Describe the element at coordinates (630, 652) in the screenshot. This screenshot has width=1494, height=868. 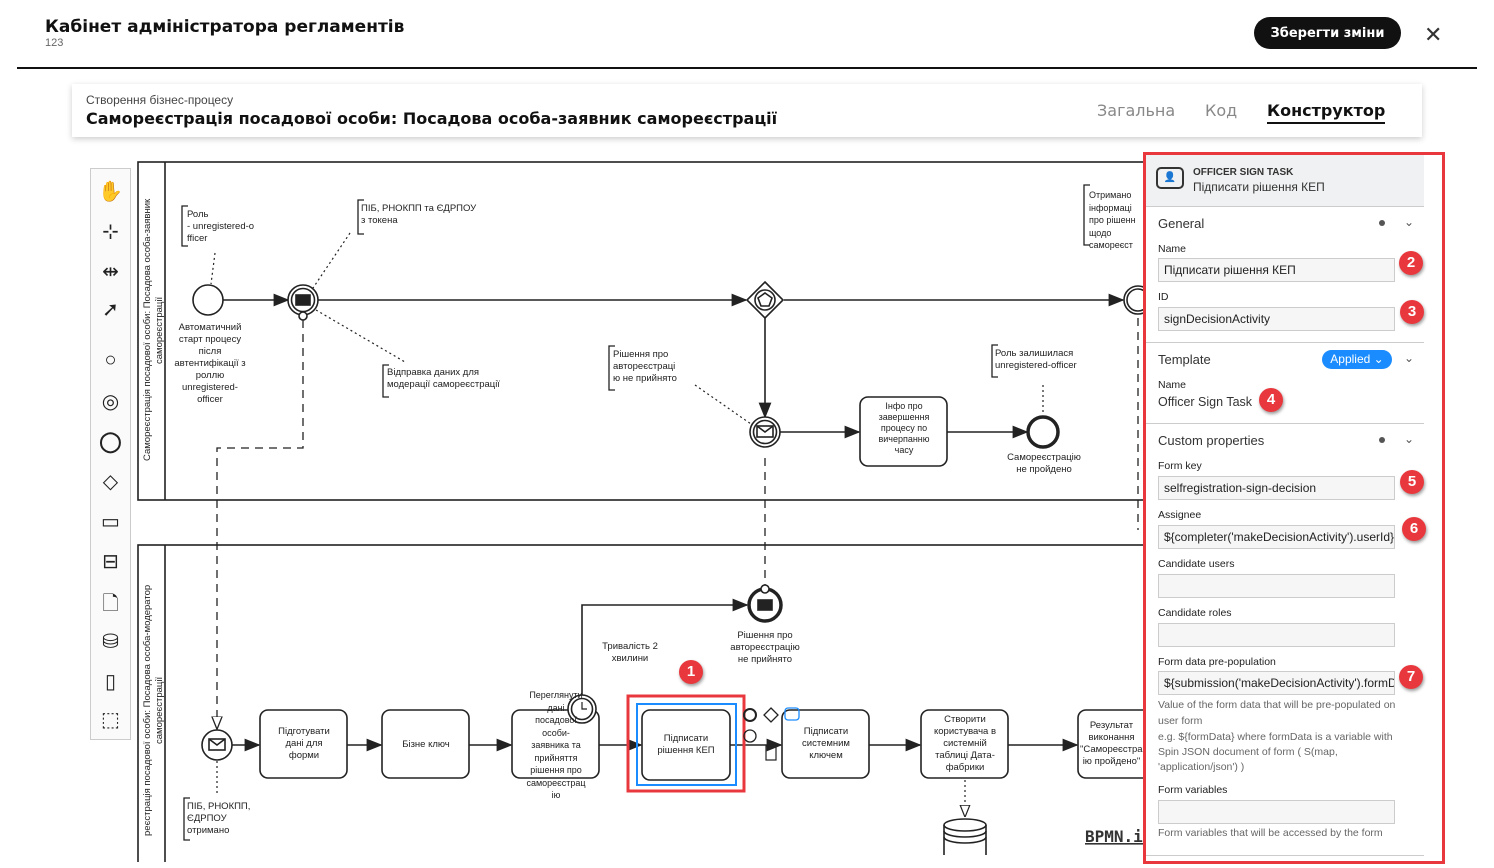
I see `timer-label: Тривалість 2 хвилини` at that location.